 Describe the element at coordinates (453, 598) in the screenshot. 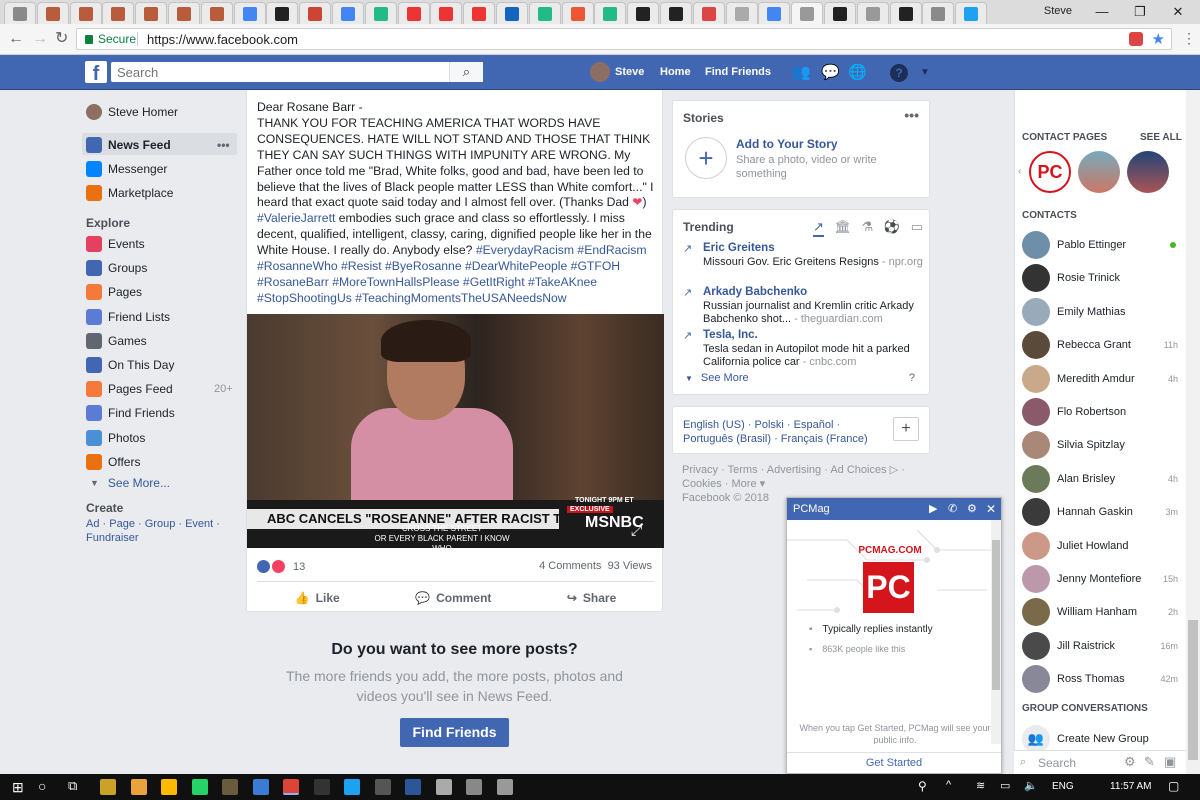

I see `comment-button: 💬 Comment` at that location.